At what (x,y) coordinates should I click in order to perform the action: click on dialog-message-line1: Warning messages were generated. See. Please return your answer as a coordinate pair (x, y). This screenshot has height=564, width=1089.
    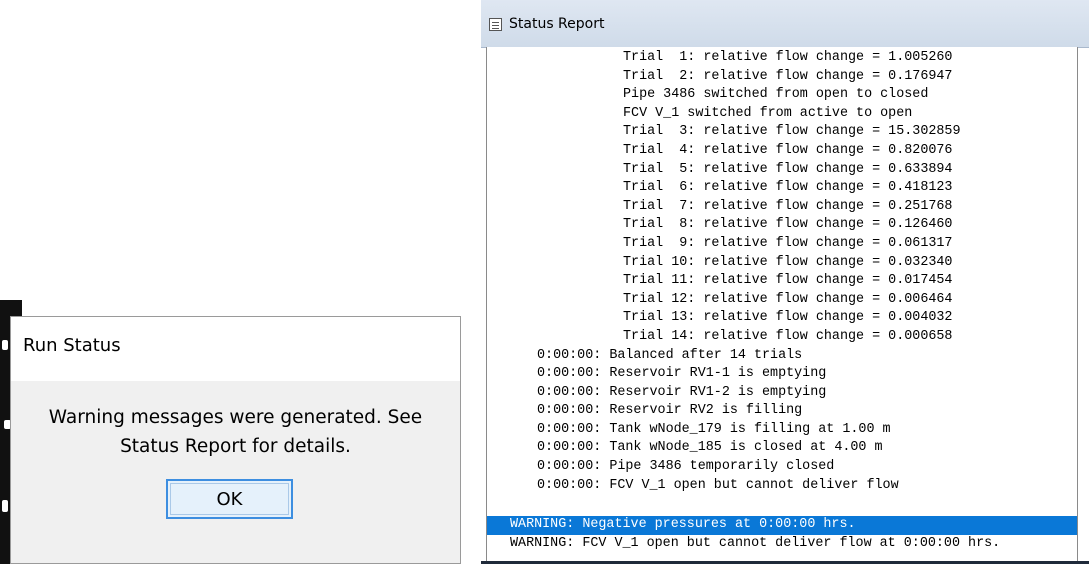
    Looking at the image, I should click on (235, 417).